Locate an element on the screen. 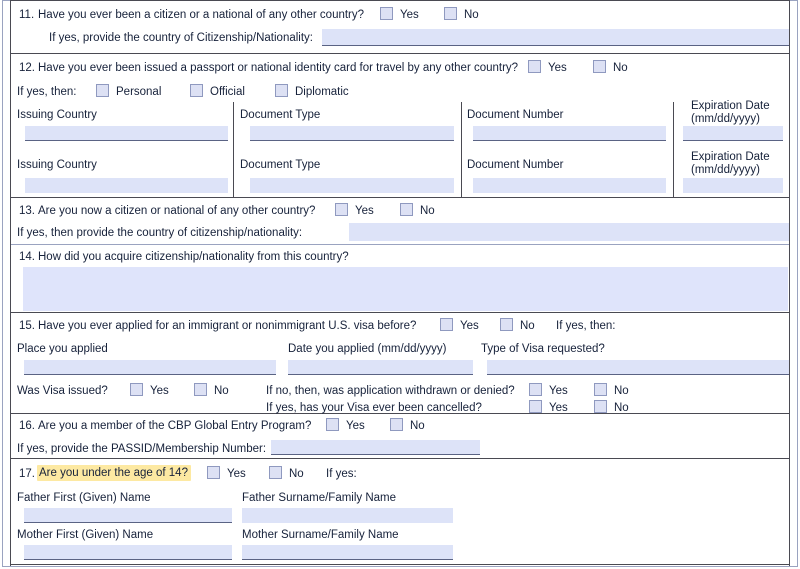  q17-father-first-input is located at coordinates (128, 515).